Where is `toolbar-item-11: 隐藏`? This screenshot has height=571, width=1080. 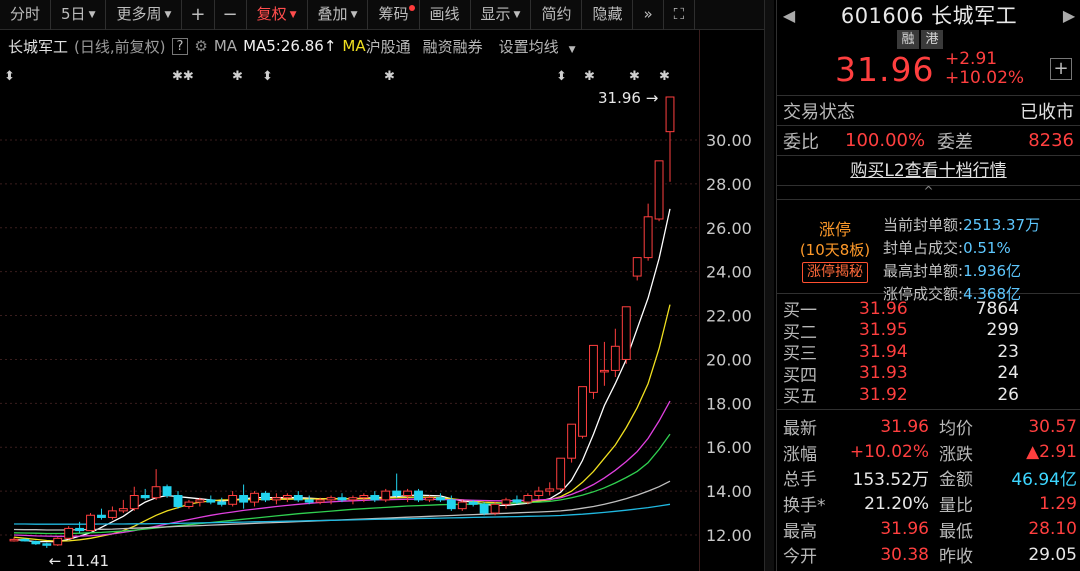
toolbar-item-11: 隐藏 is located at coordinates (608, 15).